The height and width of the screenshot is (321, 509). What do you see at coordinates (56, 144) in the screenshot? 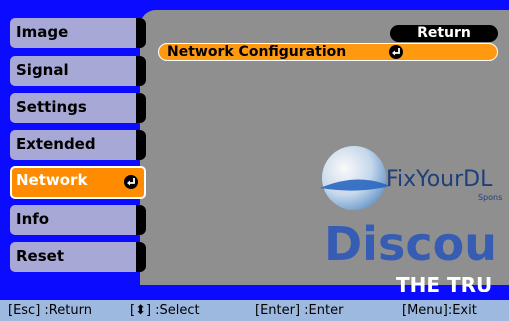
I see `sidebar-item-label: Extended` at bounding box center [56, 144].